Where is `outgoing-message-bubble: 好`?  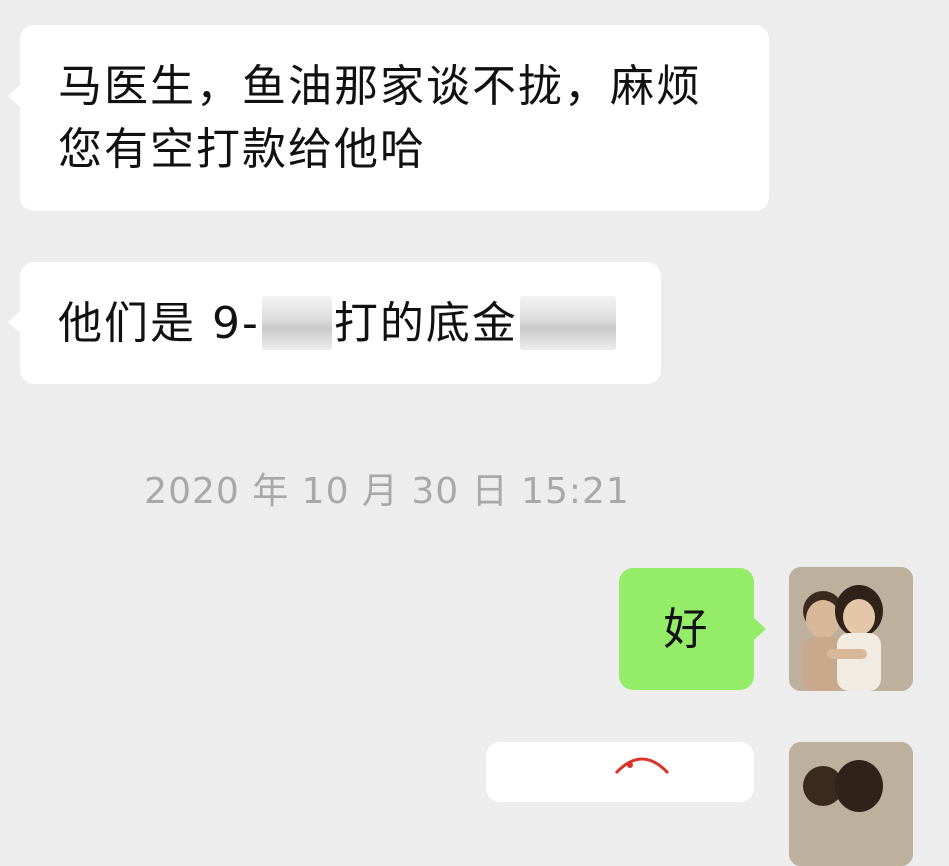
outgoing-message-bubble: 好 is located at coordinates (692, 629).